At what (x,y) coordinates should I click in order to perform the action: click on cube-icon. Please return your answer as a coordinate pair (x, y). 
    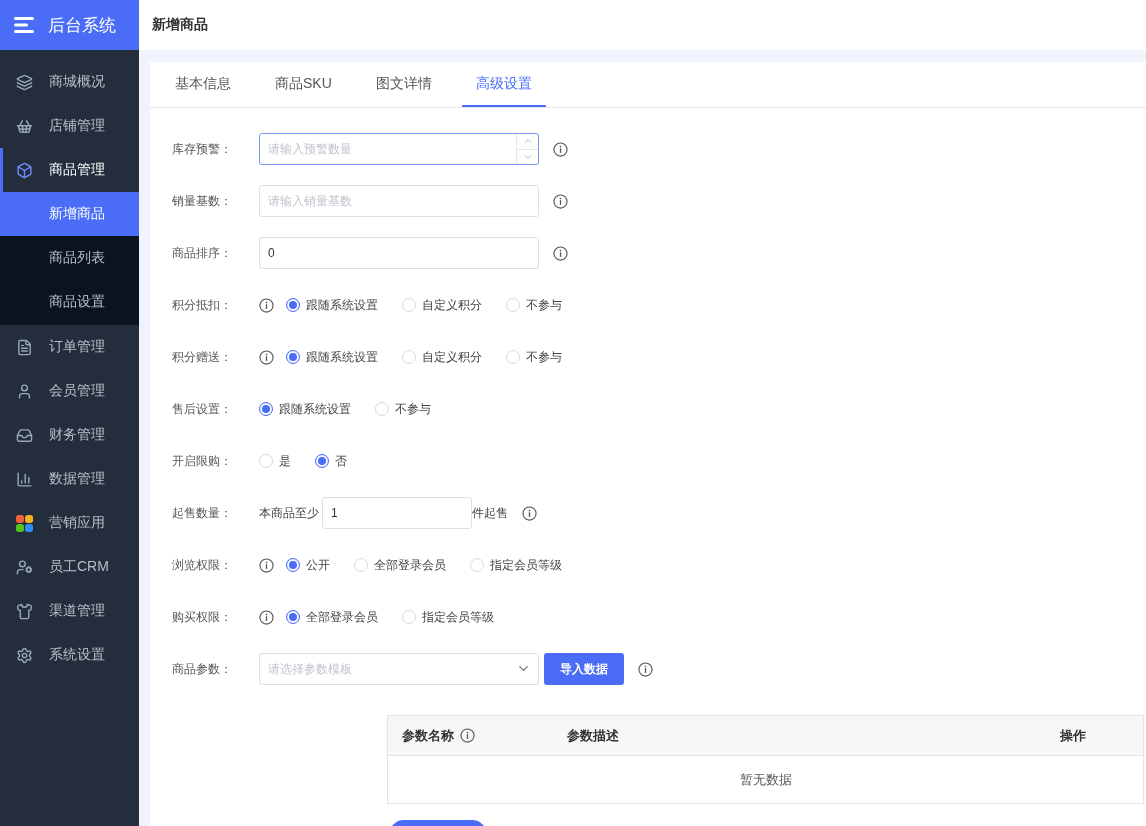
    Looking at the image, I should click on (24, 170).